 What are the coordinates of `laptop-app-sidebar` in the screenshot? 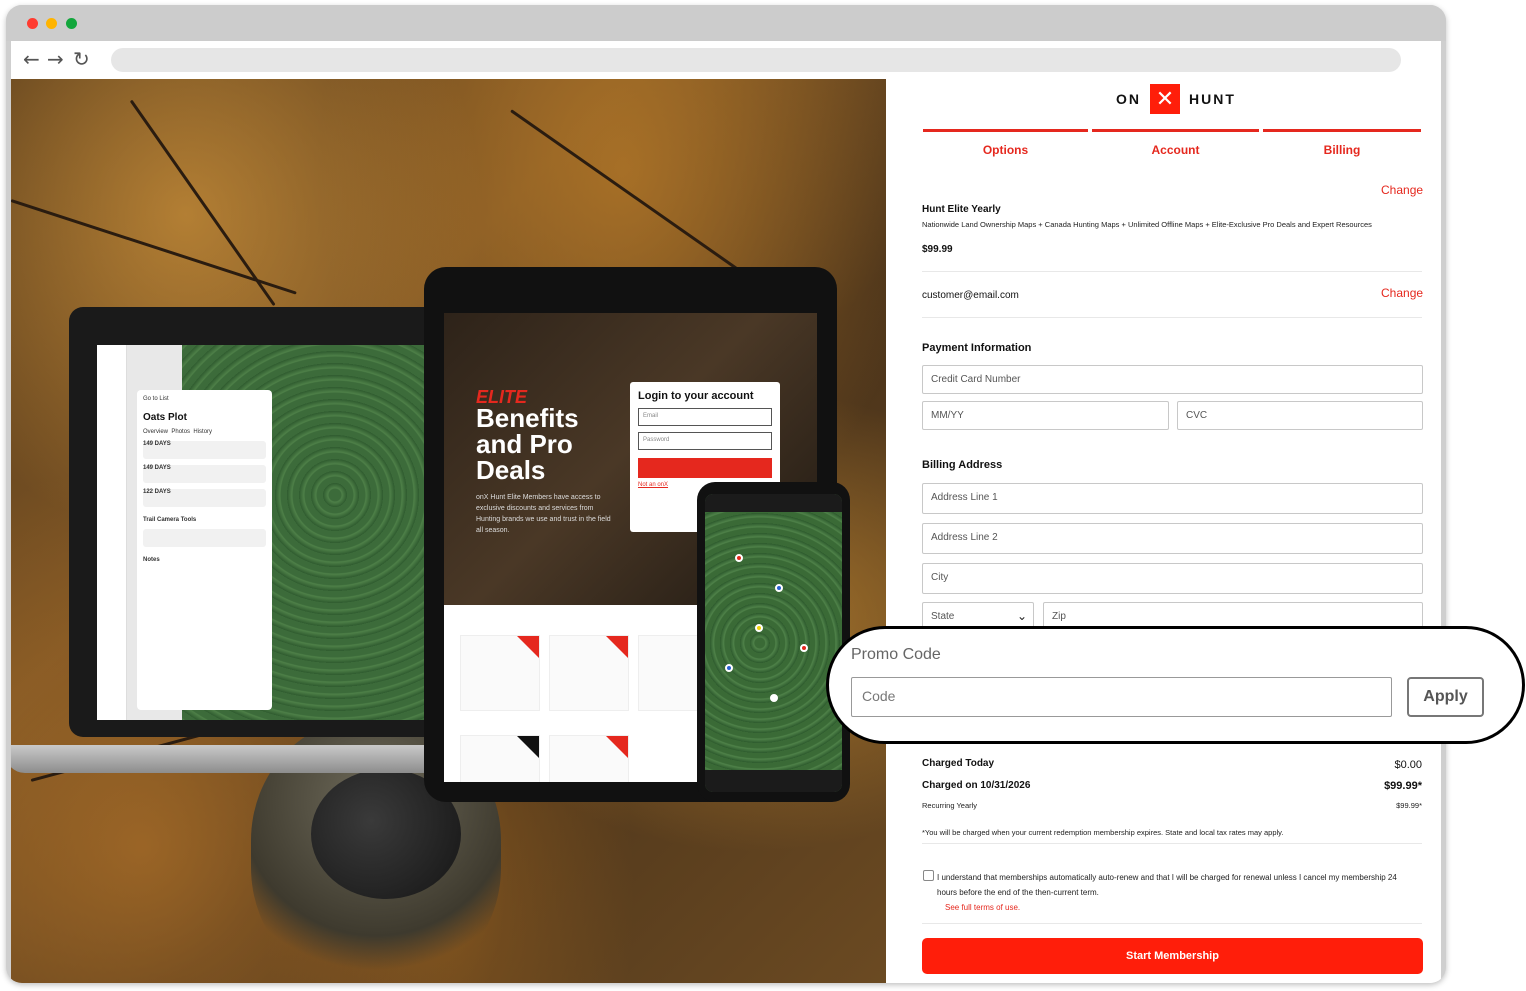 It's located at (112, 532).